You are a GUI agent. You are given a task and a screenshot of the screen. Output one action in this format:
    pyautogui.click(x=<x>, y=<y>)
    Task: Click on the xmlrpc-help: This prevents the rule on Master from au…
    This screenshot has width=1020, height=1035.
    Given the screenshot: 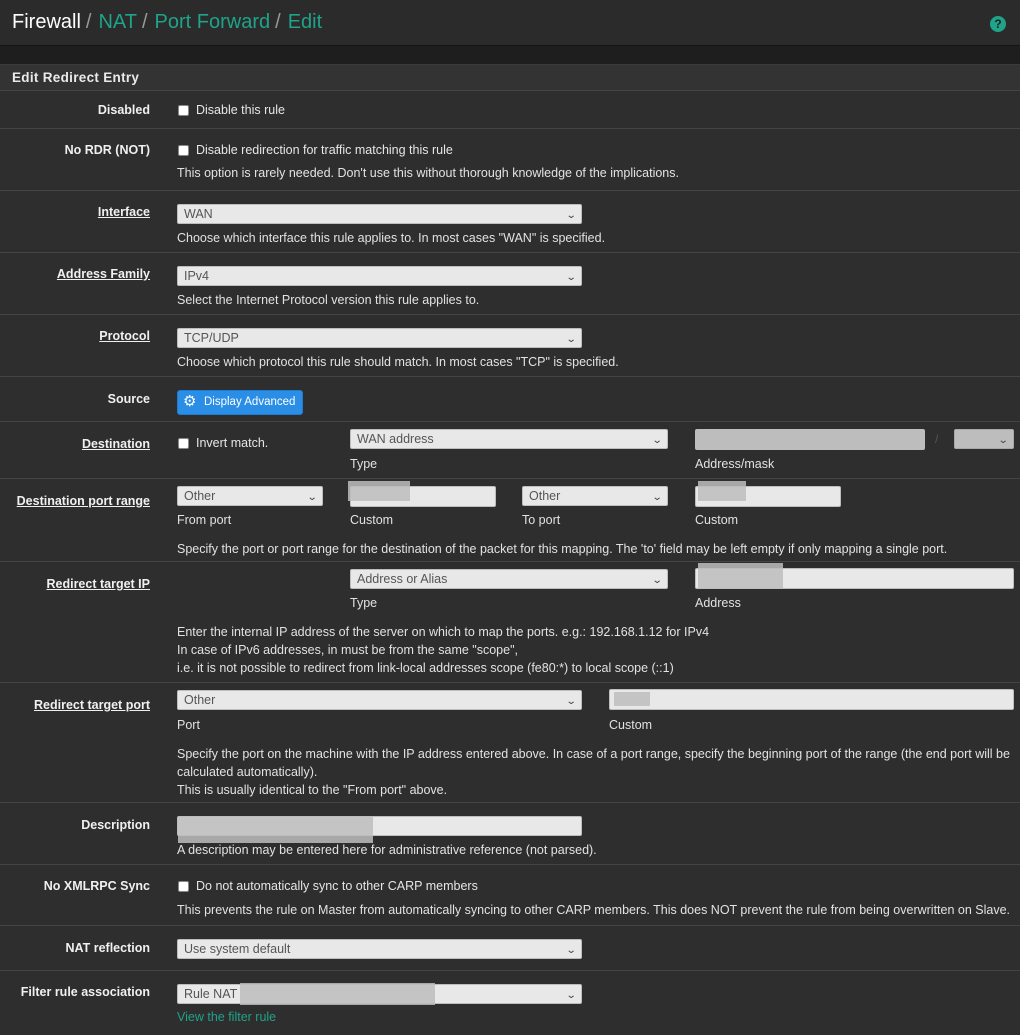 What is the action you would take?
    pyautogui.click(x=594, y=910)
    